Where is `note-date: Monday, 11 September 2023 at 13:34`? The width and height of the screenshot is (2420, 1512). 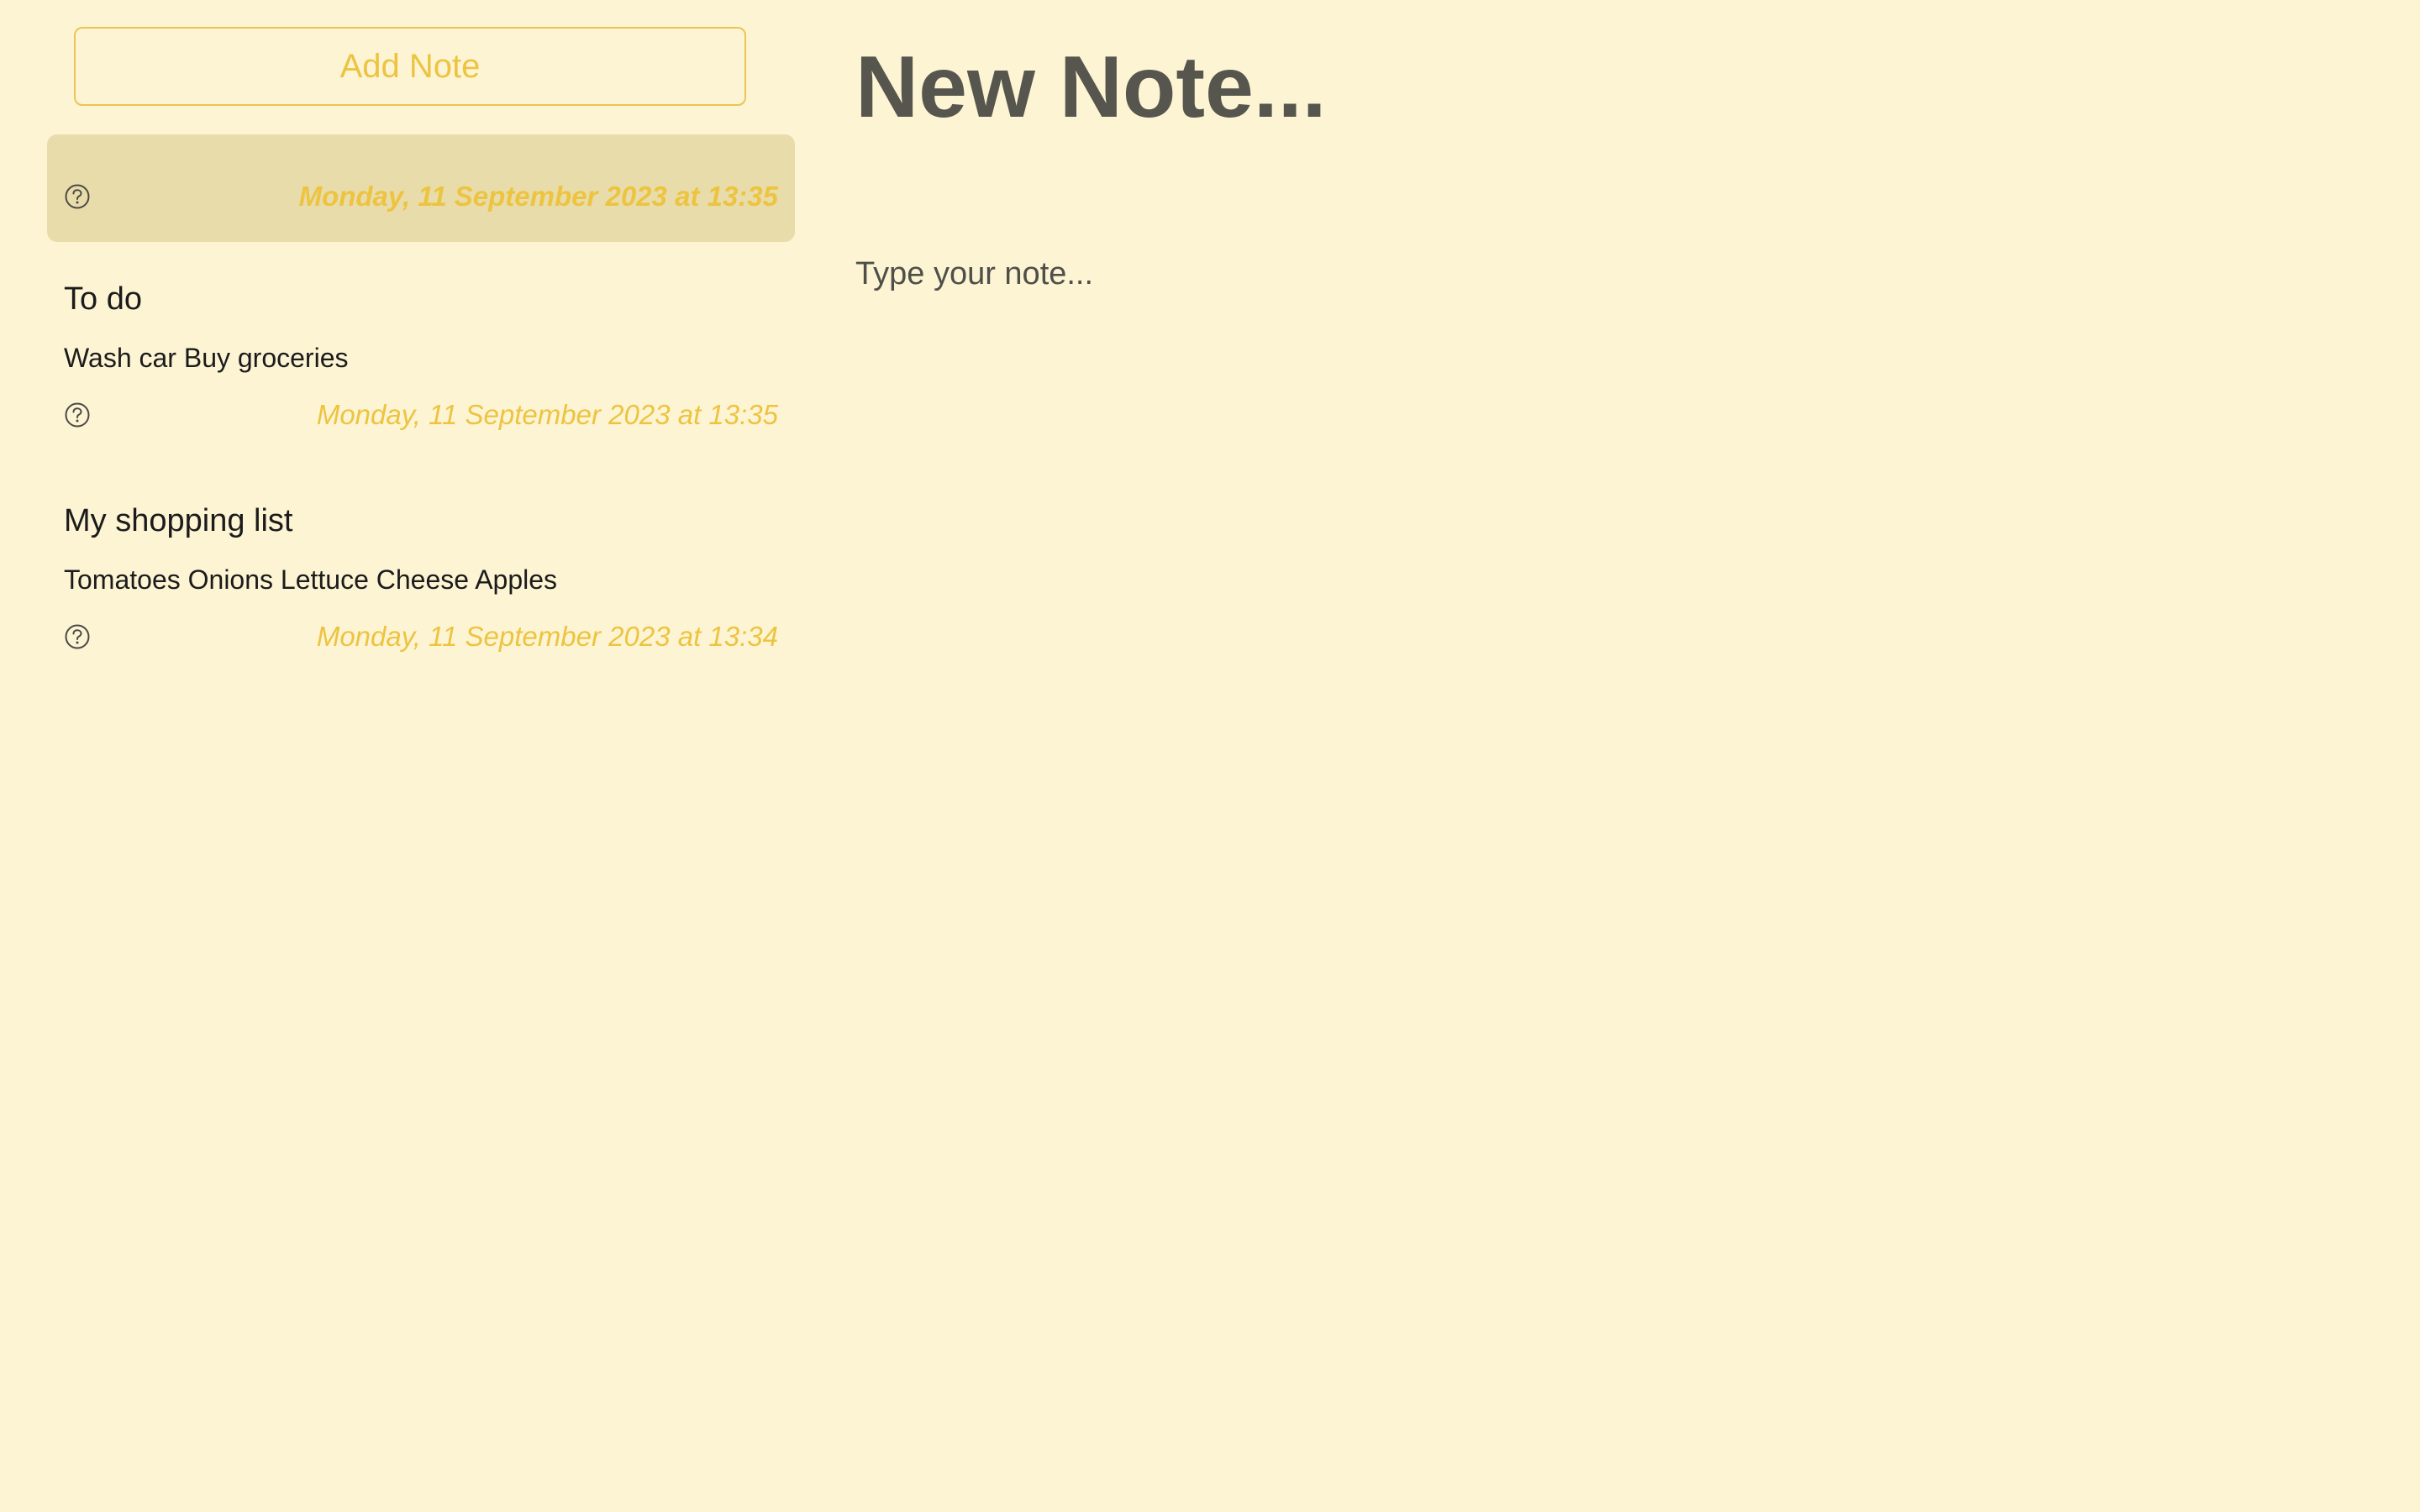 note-date: Monday, 11 September 2023 at 13:34 is located at coordinates (547, 636).